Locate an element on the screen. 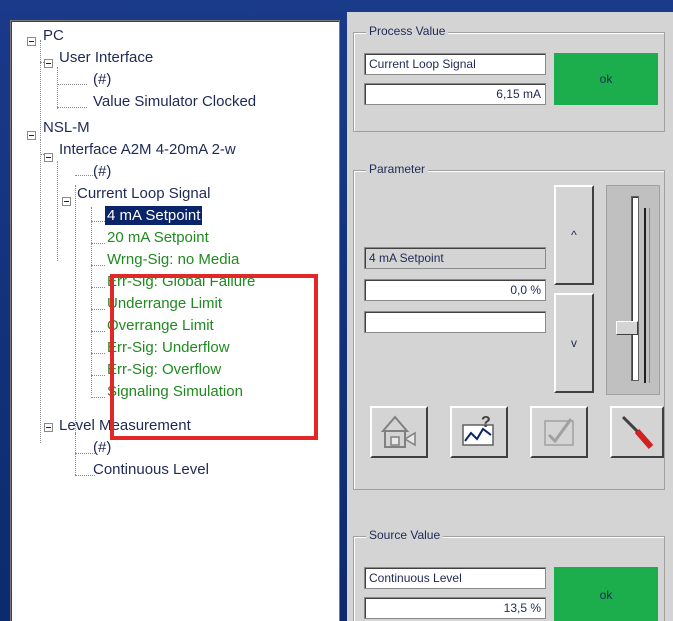 The height and width of the screenshot is (621, 673). slider-thumb is located at coordinates (627, 328).